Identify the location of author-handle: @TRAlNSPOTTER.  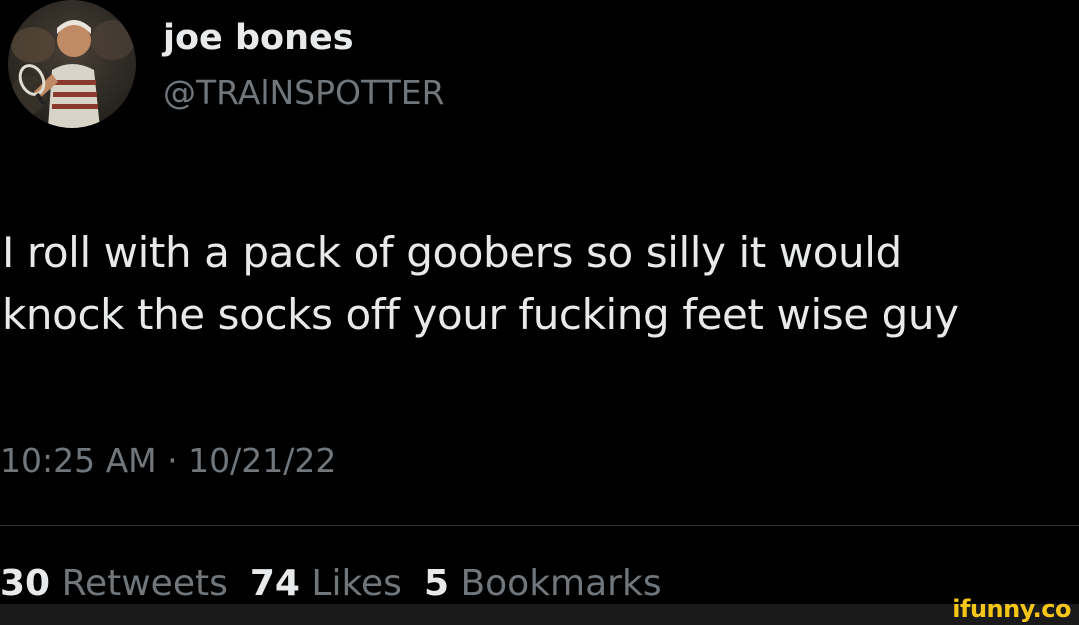
(304, 93).